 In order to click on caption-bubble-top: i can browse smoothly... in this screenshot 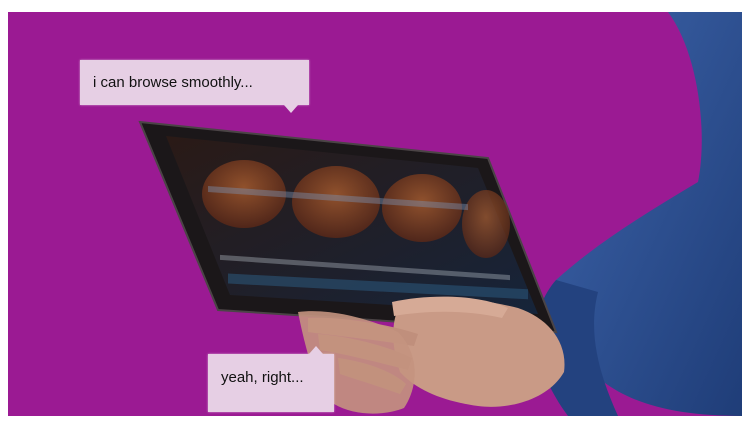, I will do `click(194, 86)`.